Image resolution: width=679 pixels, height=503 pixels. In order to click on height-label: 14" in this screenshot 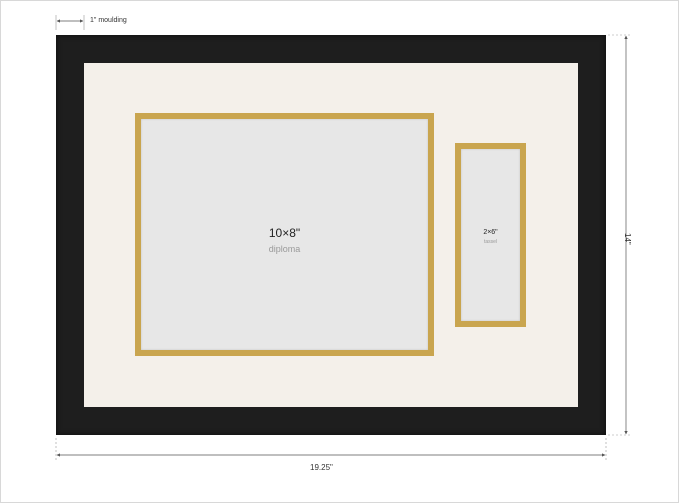, I will do `click(627, 239)`.